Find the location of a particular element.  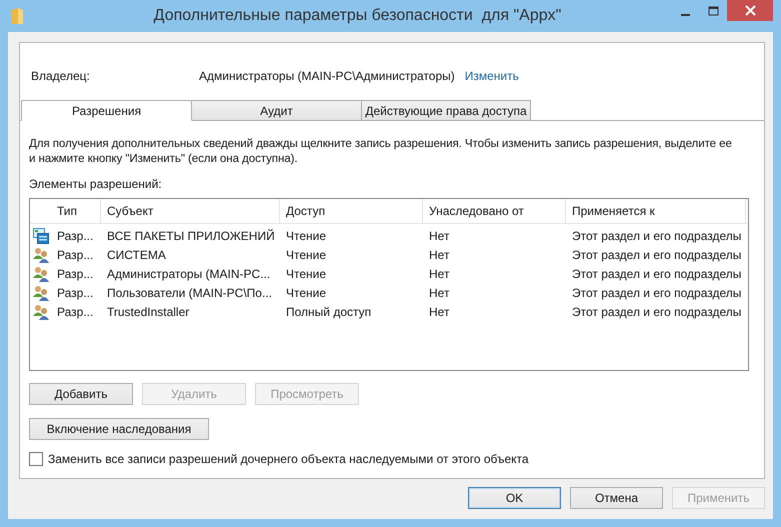

table-cell-text: СИСТЕМА is located at coordinates (136, 255).